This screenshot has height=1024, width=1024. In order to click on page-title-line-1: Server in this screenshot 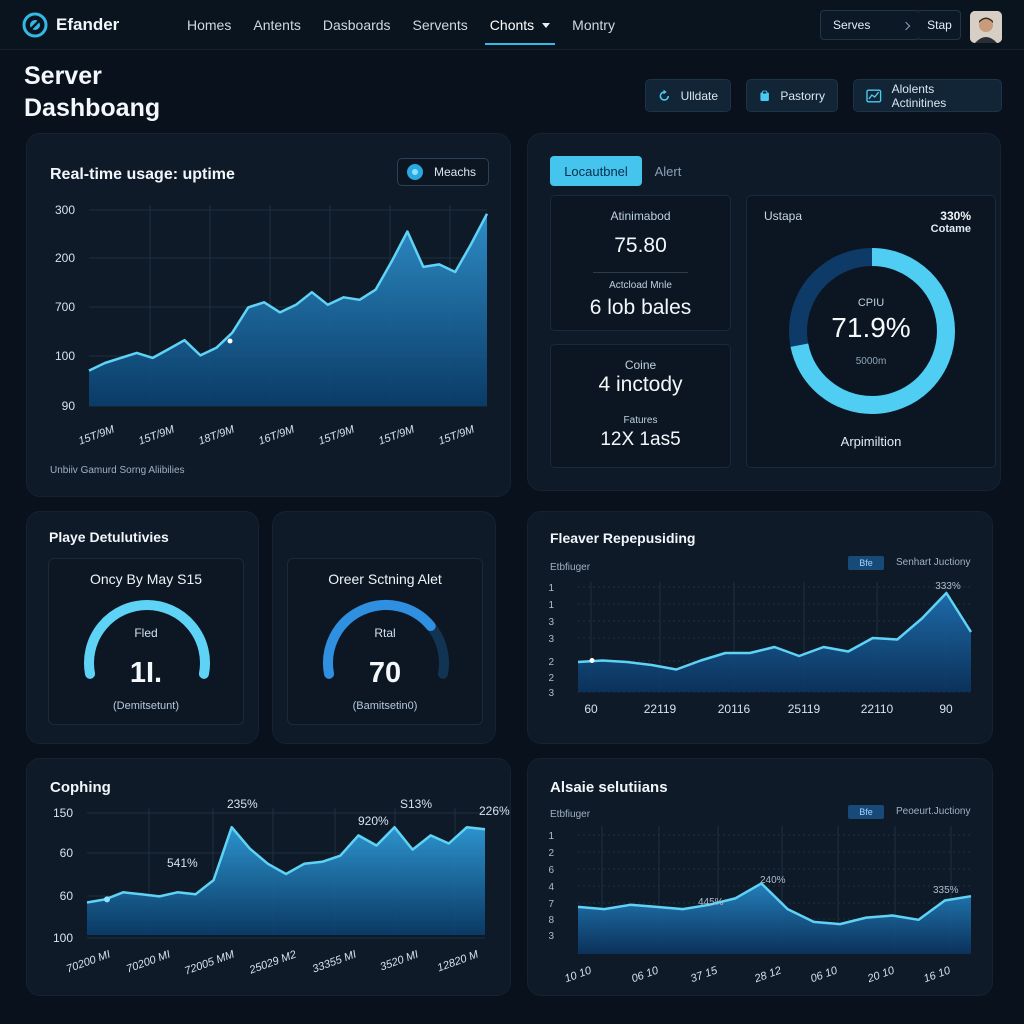, I will do `click(63, 76)`.